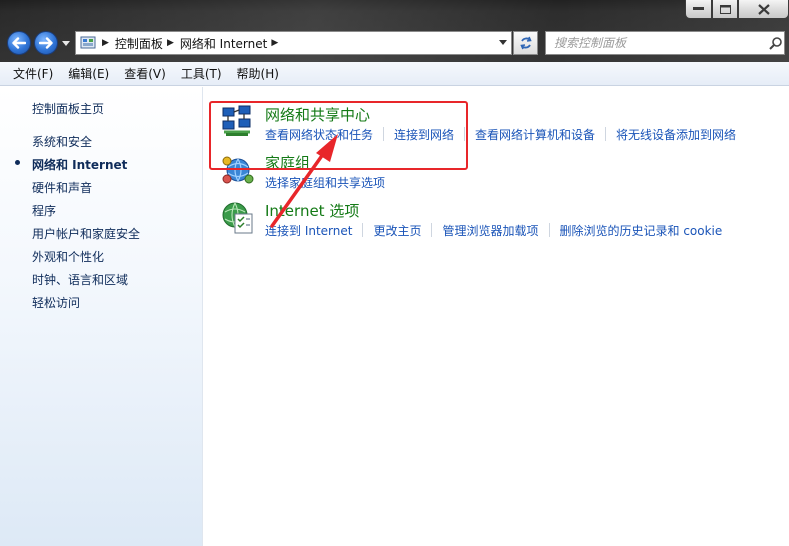 Image resolution: width=789 pixels, height=546 pixels. I want to click on sidebar-item-user-accounts: 用户帐户和家庭安全, so click(86, 236).